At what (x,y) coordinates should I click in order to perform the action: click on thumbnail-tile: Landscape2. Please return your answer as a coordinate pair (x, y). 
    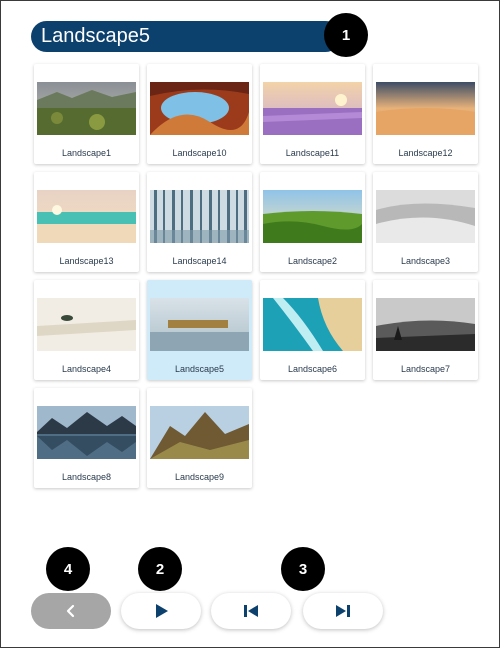
    Looking at the image, I should click on (312, 222).